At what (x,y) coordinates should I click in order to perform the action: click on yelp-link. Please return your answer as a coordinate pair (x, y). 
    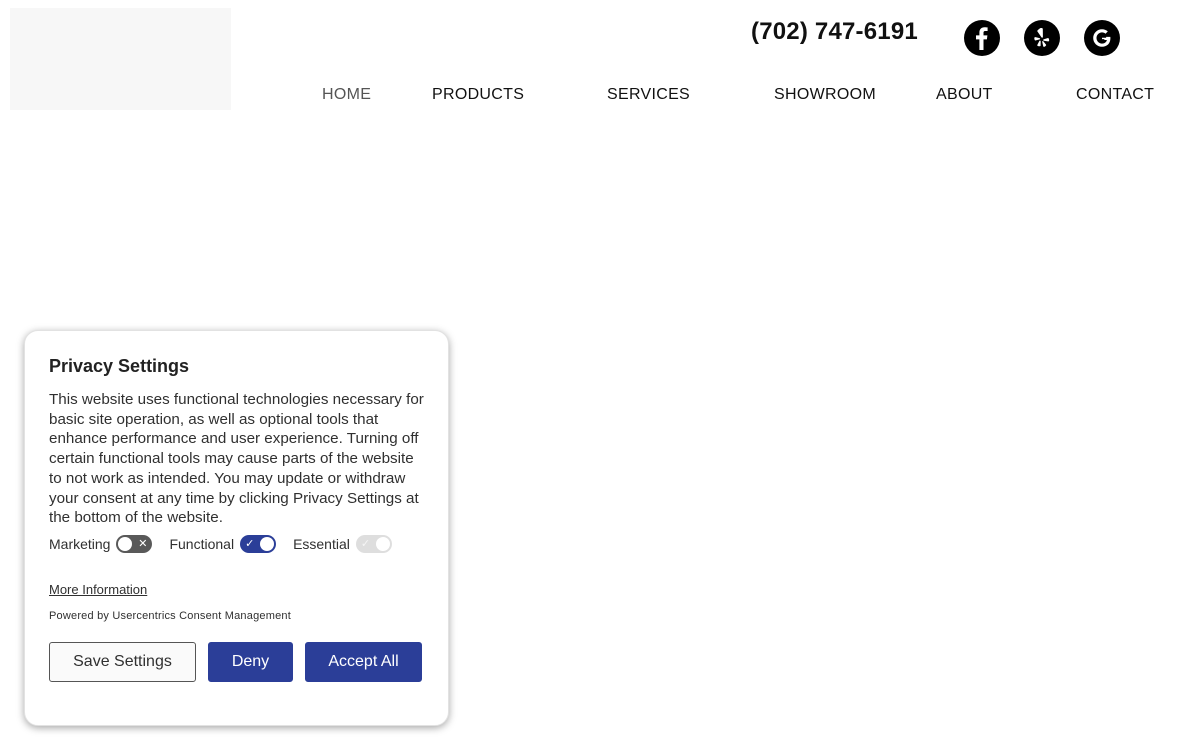
    Looking at the image, I should click on (1042, 38).